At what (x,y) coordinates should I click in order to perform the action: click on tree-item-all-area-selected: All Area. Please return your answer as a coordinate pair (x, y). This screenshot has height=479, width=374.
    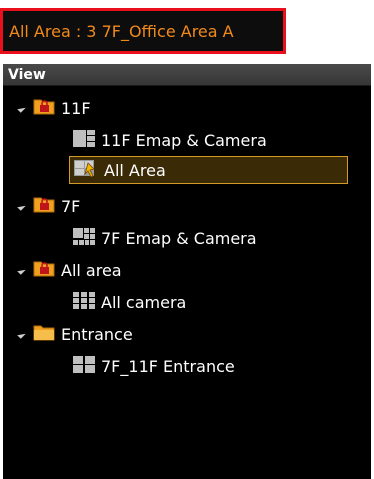
    Looking at the image, I should click on (208, 170).